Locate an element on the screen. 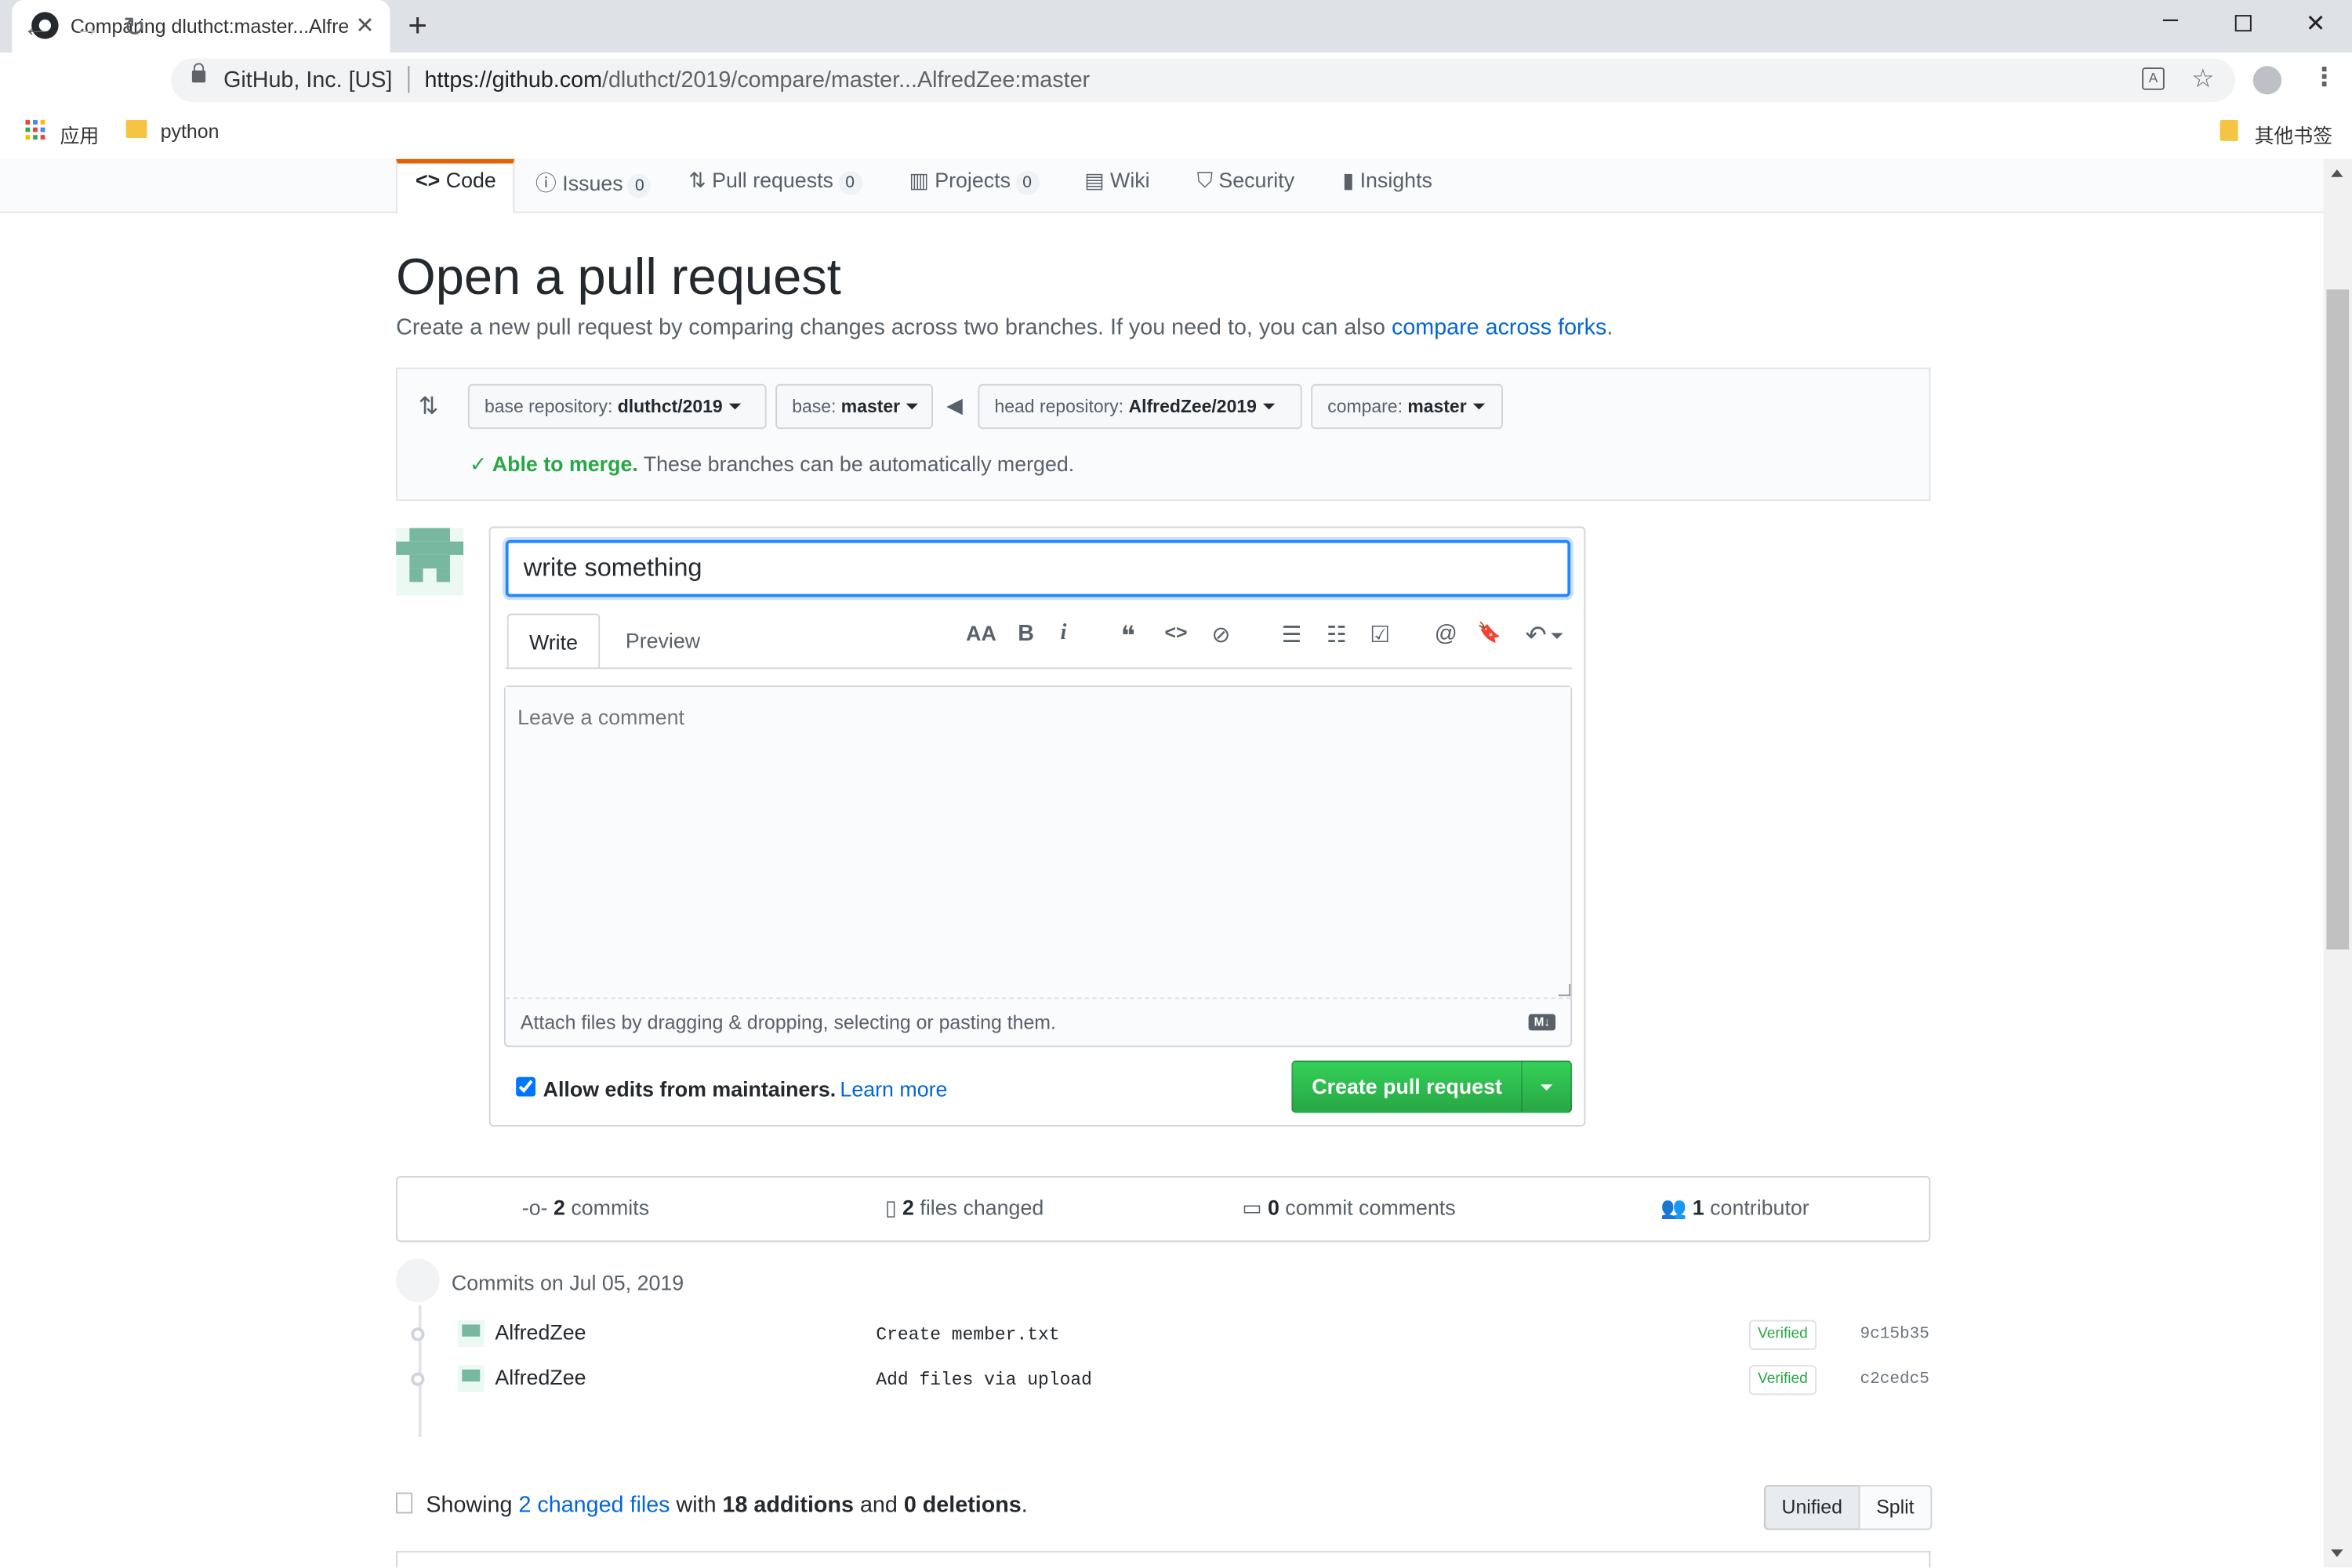  back-icon: ← is located at coordinates (36, 27).